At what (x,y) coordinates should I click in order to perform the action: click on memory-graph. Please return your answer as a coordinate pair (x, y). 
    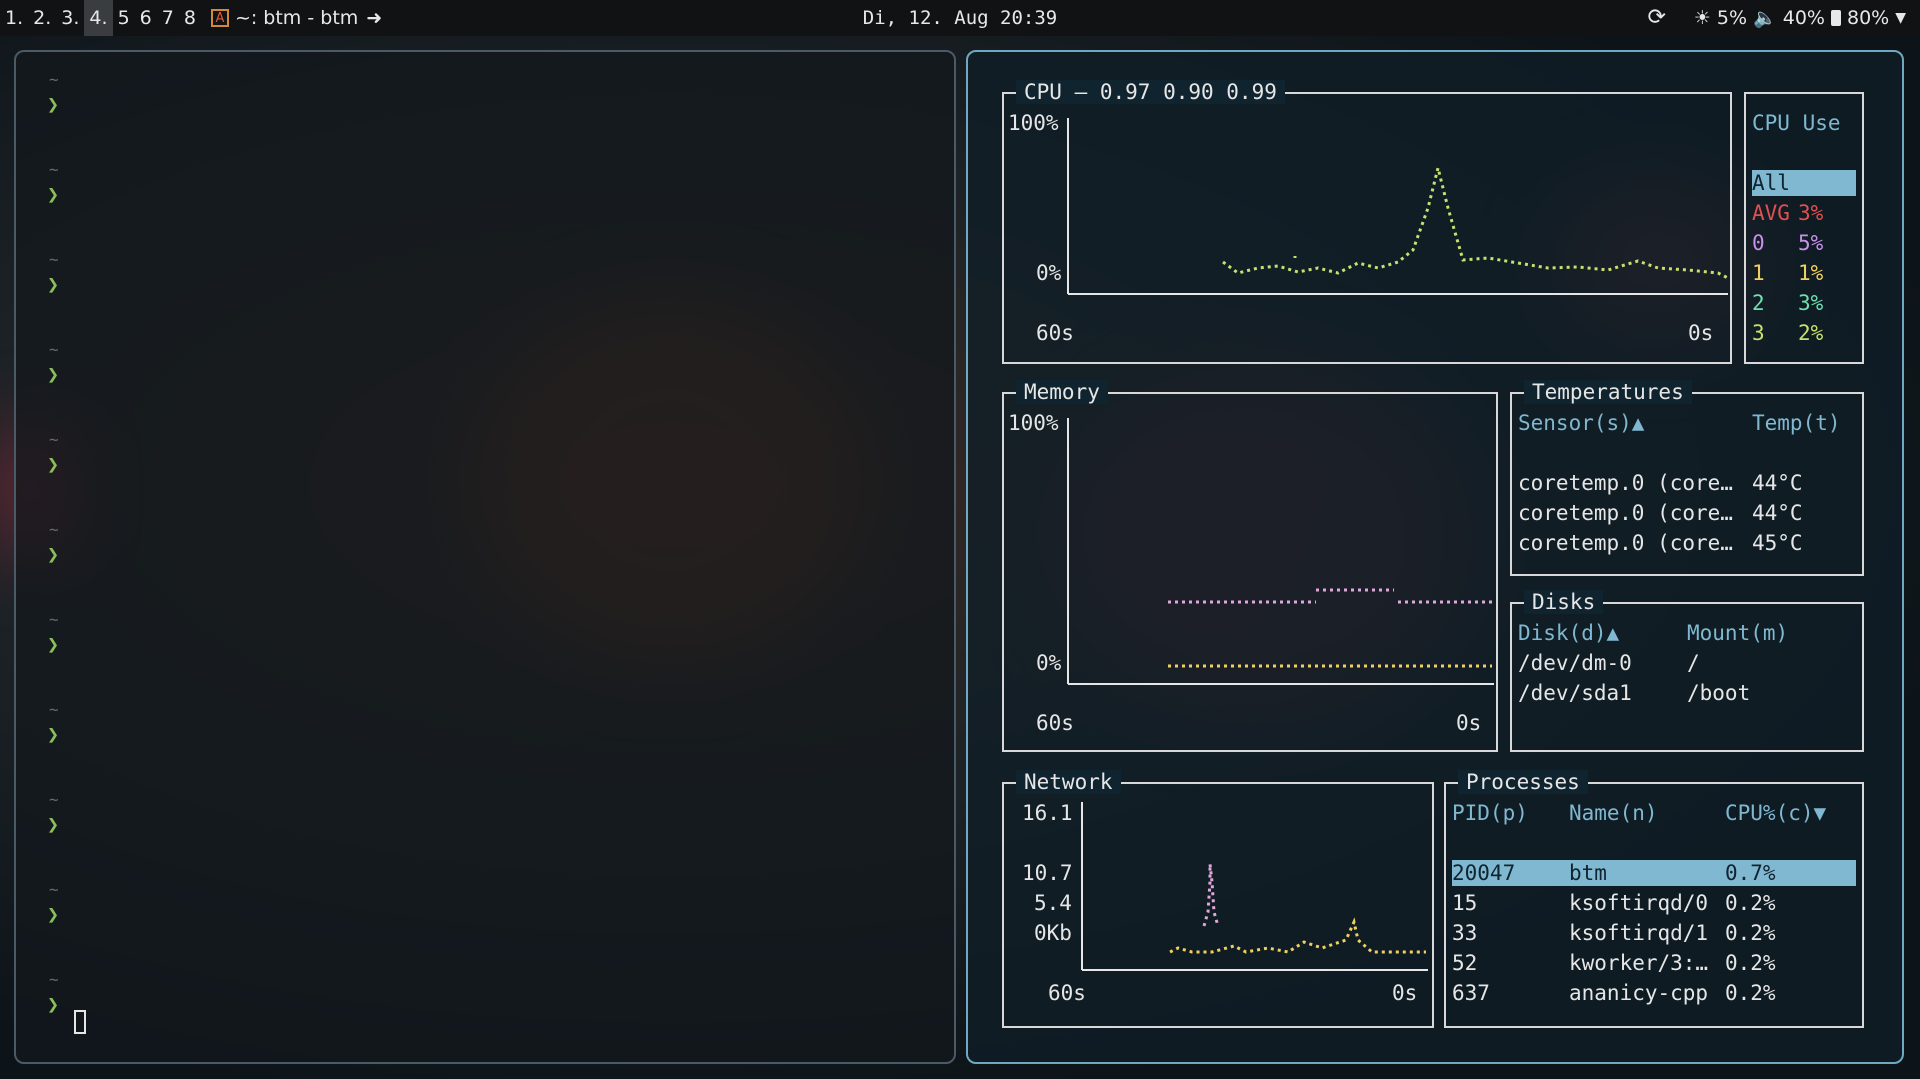
    Looking at the image, I should click on (1280, 551).